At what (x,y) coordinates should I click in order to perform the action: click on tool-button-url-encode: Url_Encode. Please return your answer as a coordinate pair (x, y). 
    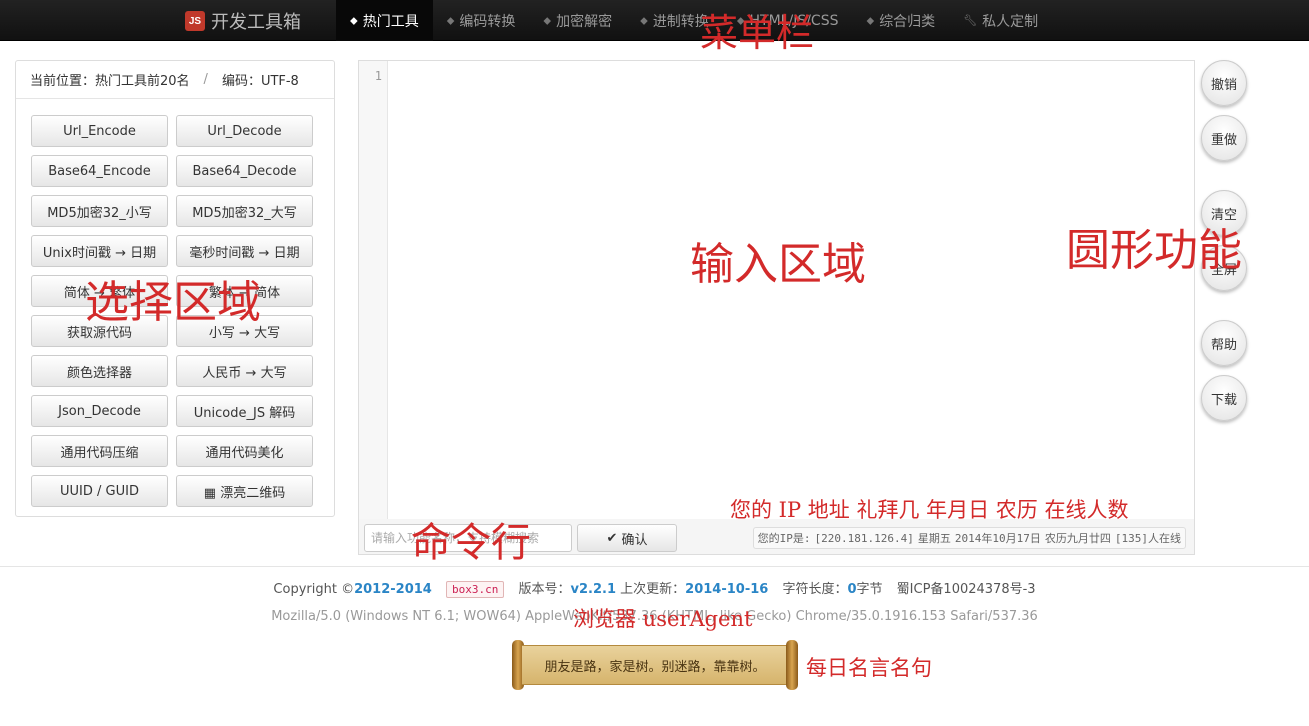
    Looking at the image, I should click on (99, 131).